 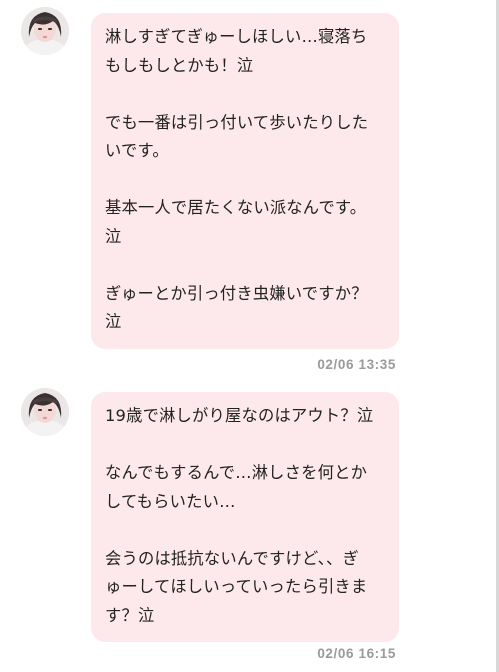 What do you see at coordinates (356, 364) in the screenshot?
I see `message-timestamp: 02/06 13:35` at bounding box center [356, 364].